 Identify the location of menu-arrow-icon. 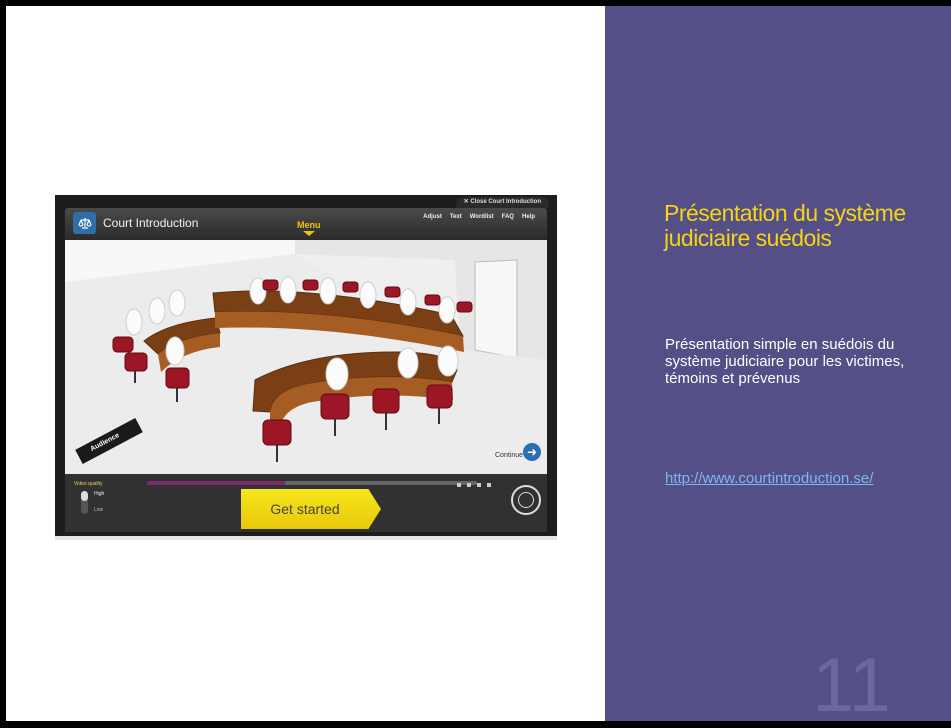
(309, 233).